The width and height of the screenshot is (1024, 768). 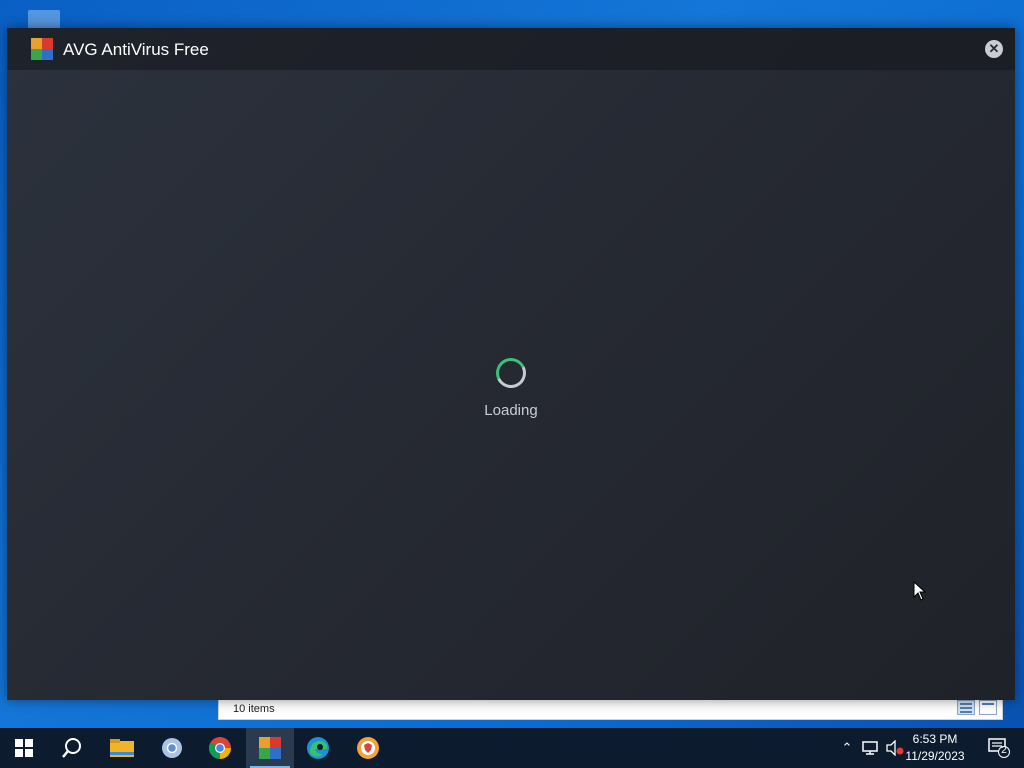 I want to click on large-icons-view-button, so click(x=988, y=707).